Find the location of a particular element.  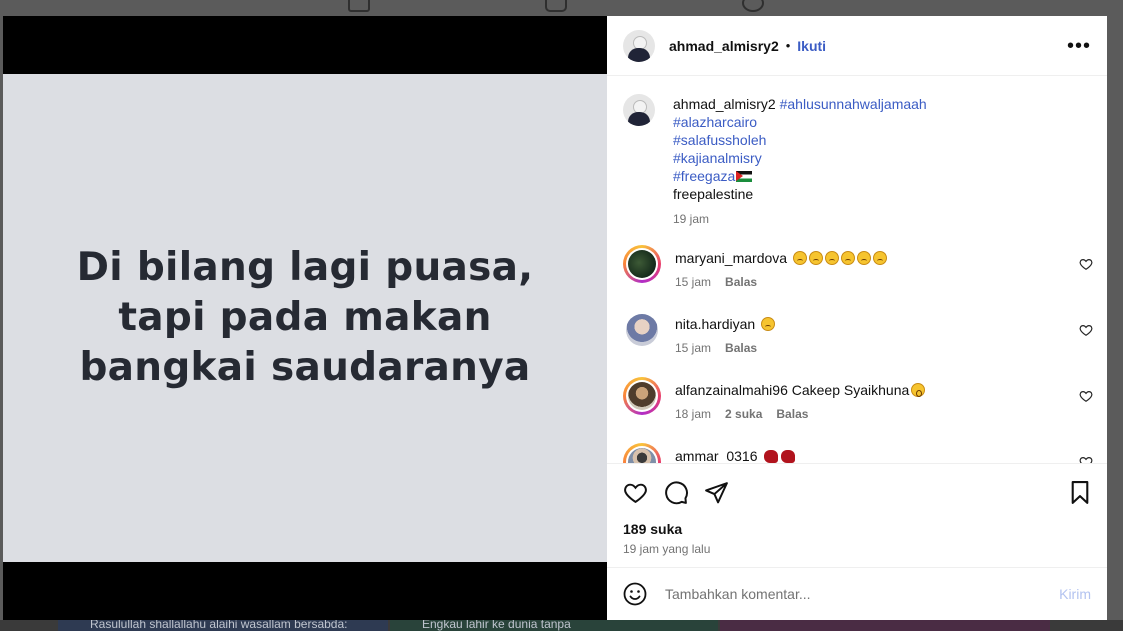

share-icon is located at coordinates (716, 492).